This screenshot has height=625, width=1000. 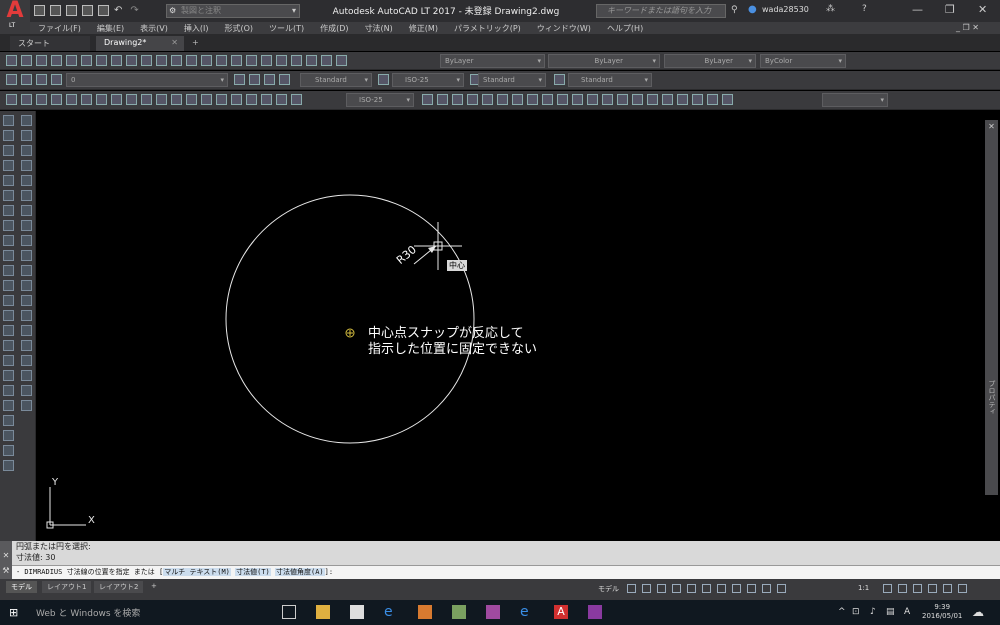 I want to click on copy-icon, so click(x=116, y=60).